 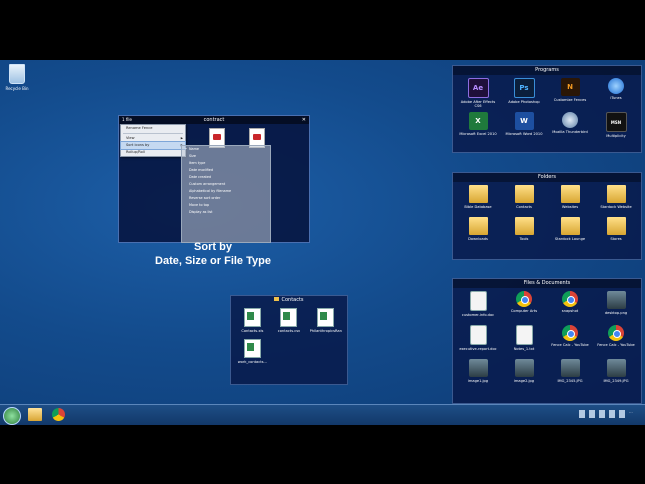 I want to click on desktop-item: iTunes, so click(x=616, y=93).